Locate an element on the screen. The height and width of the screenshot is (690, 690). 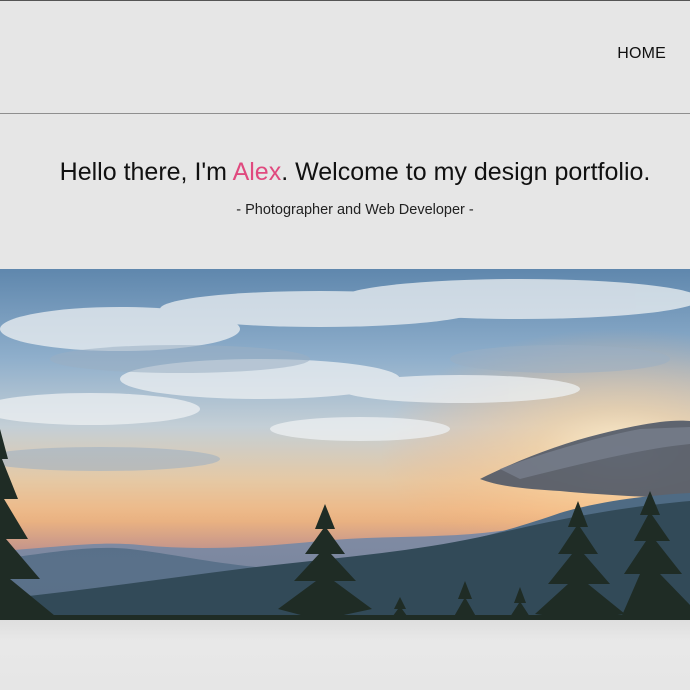
footer-area is located at coordinates (345, 655).